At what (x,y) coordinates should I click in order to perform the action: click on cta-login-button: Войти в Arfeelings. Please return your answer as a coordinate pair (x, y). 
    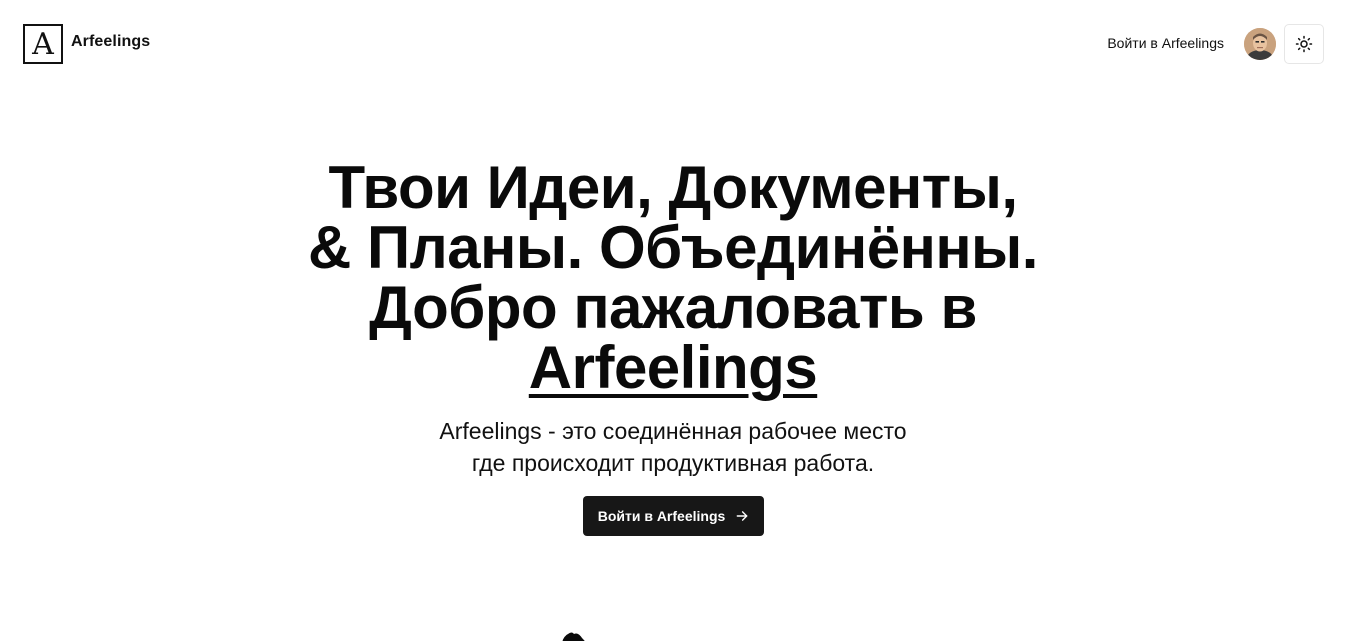
    Looking at the image, I should click on (673, 516).